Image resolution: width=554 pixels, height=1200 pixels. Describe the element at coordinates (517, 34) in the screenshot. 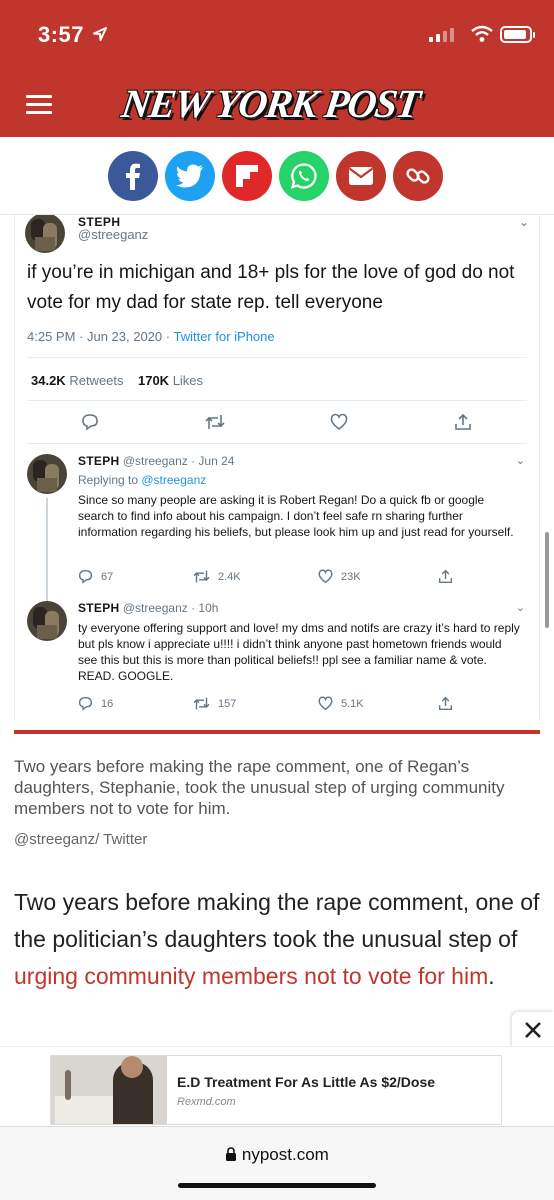

I see `battery-icon` at that location.